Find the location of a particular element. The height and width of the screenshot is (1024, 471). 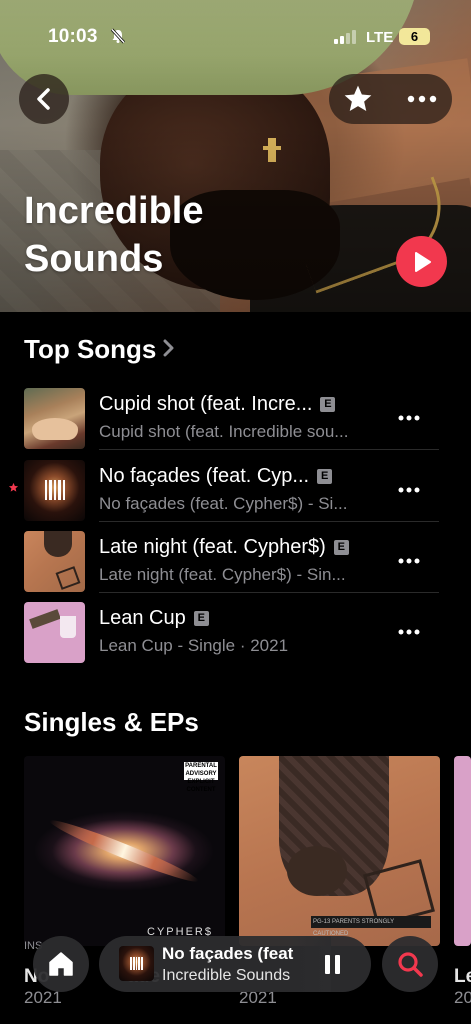

favorite-button is located at coordinates (358, 99).